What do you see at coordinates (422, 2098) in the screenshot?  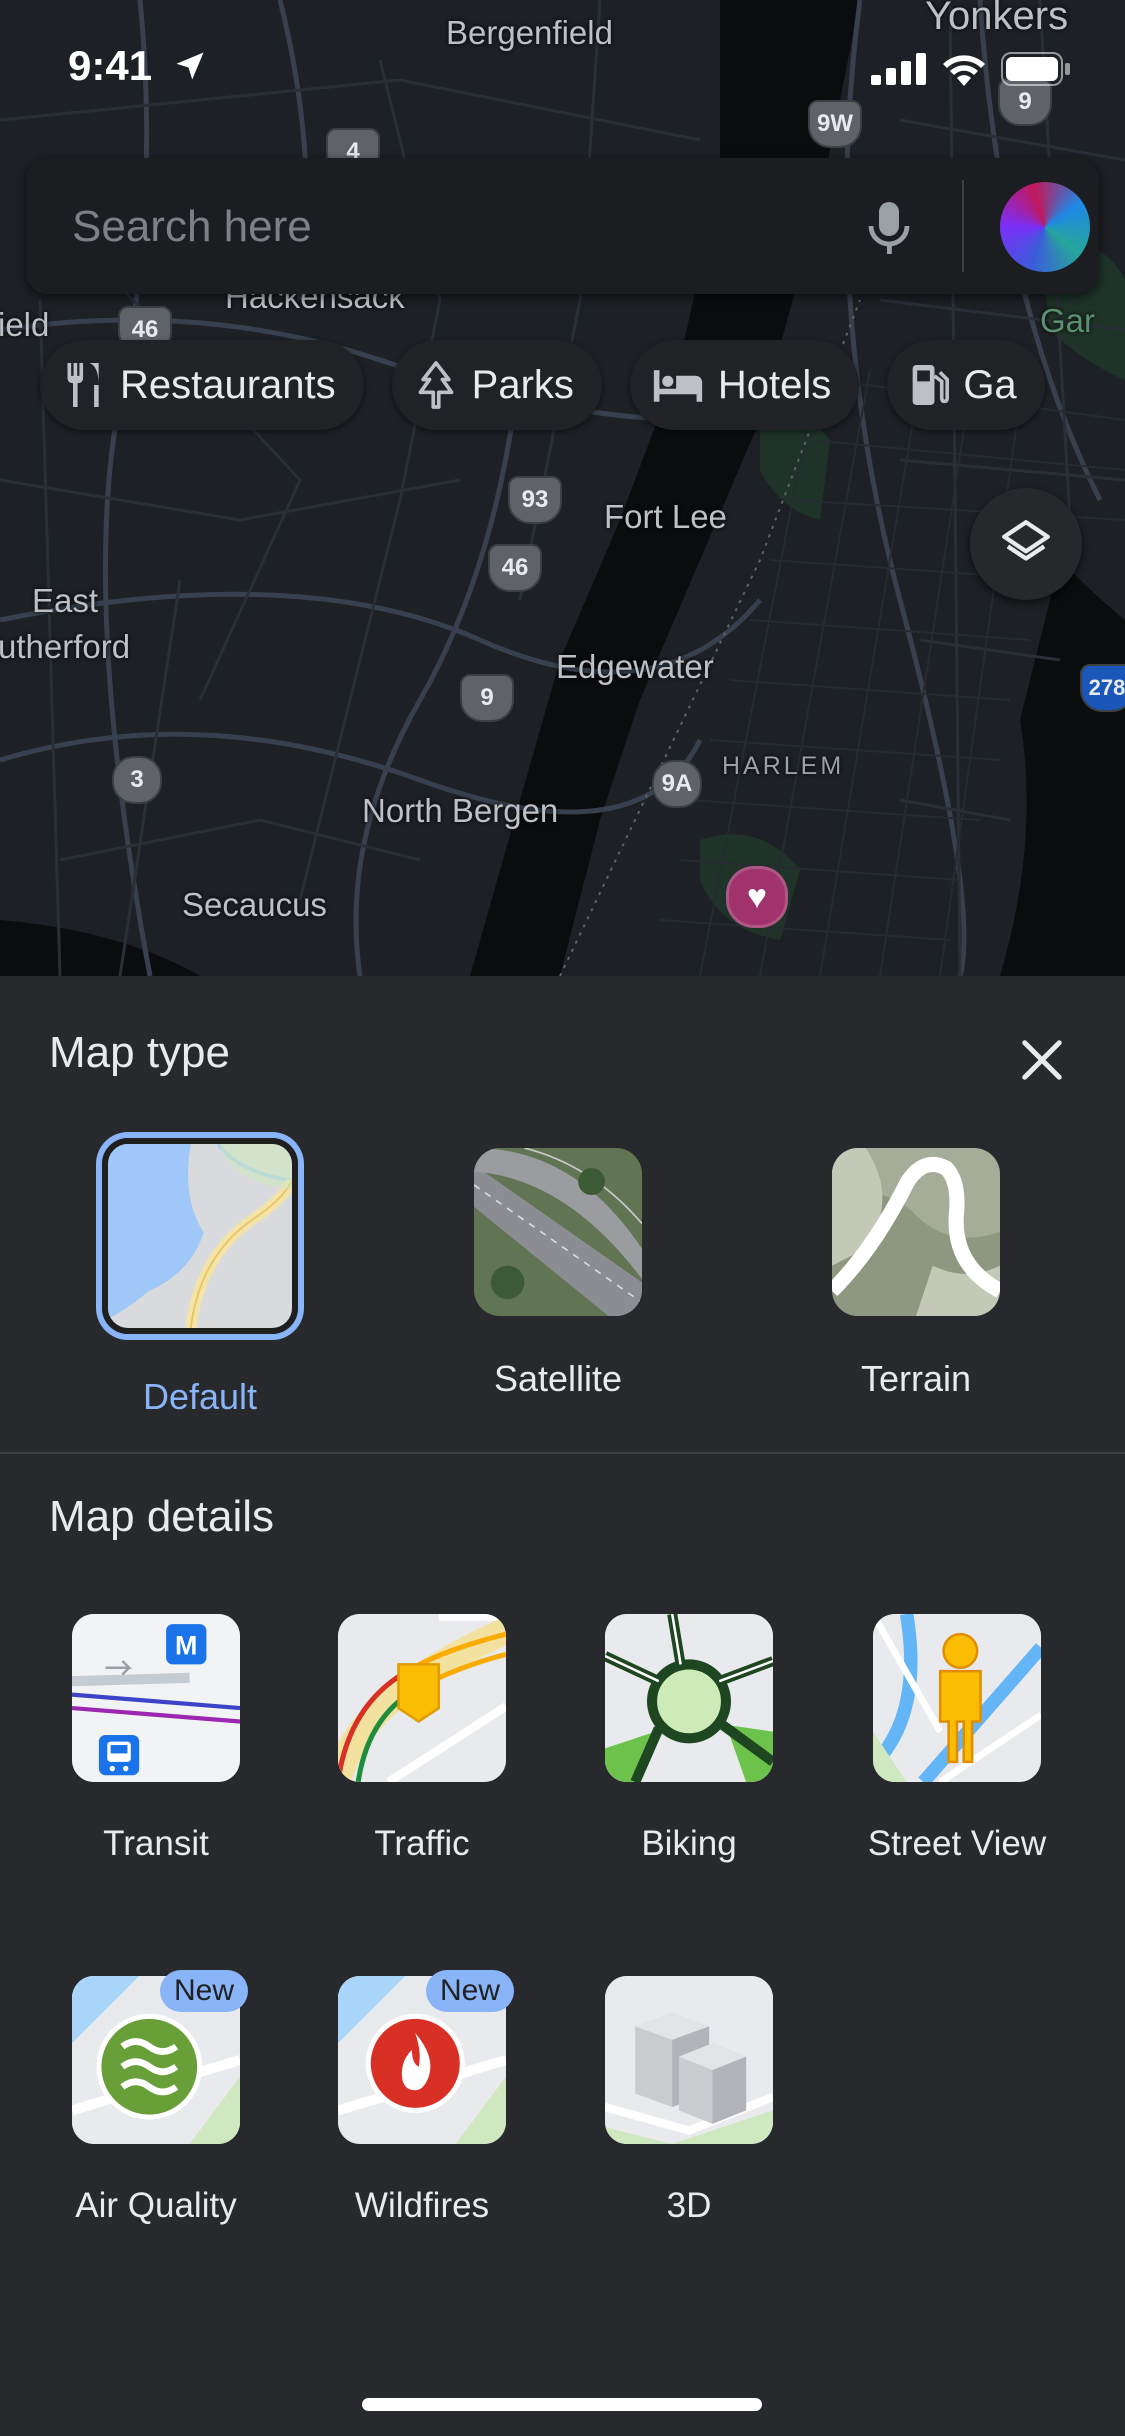 I see `detail-wildfires: New Wildfires` at bounding box center [422, 2098].